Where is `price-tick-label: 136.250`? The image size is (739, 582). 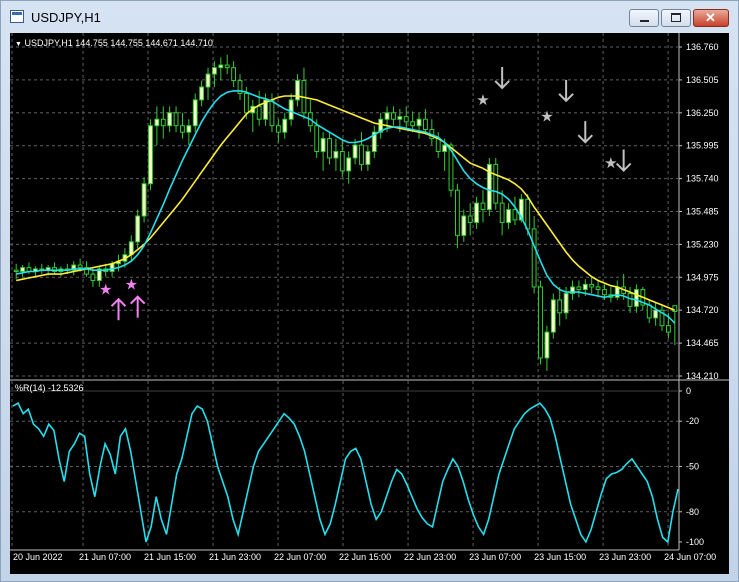 price-tick-label: 136.250 is located at coordinates (702, 113).